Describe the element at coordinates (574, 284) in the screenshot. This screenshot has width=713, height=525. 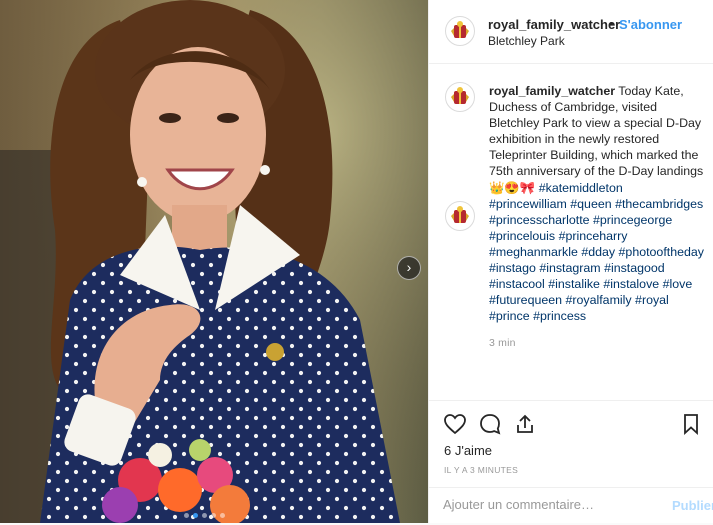
I see `hashtag-link: #instalike` at that location.